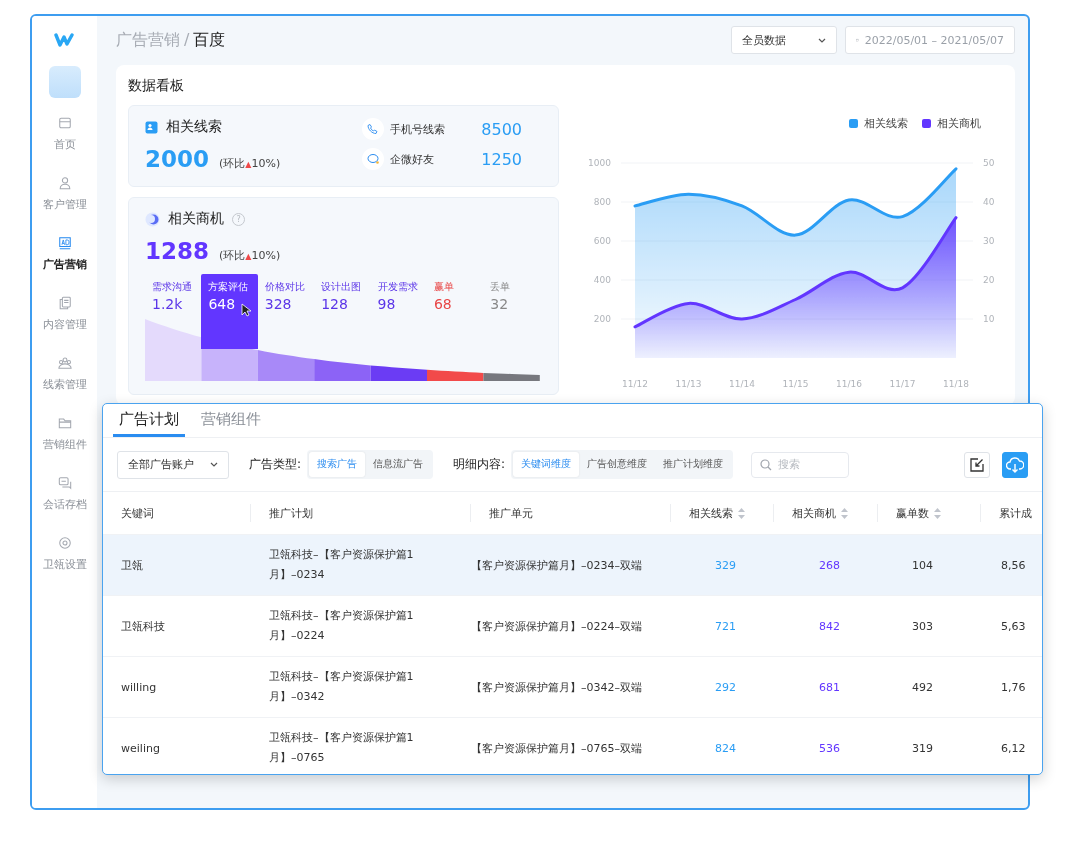 This screenshot has width=1080, height=850. Describe the element at coordinates (337, 464) in the screenshot. I see `segment-option: 搜索广告` at that location.